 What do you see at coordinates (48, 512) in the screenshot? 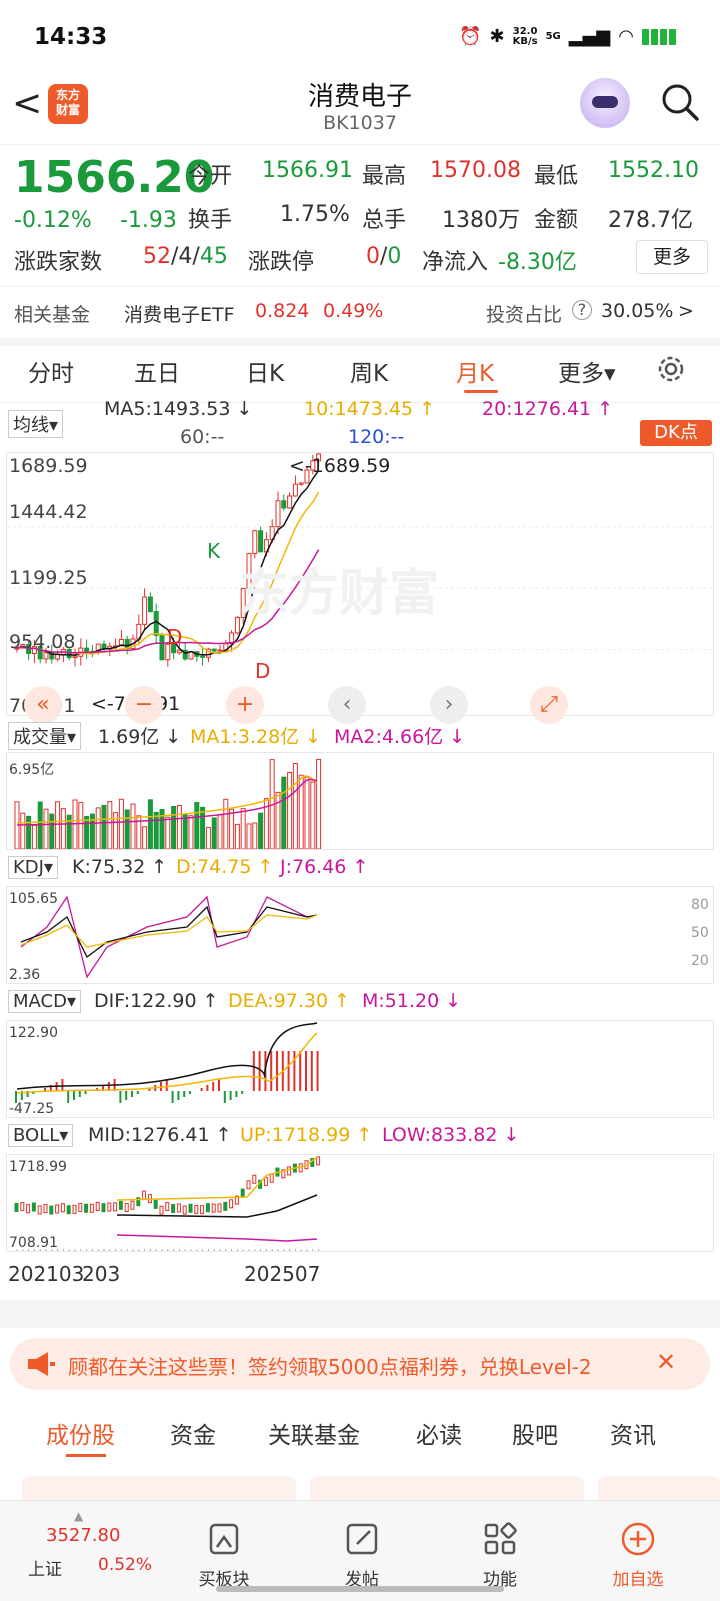
I see `y-label-2: 1444.42` at bounding box center [48, 512].